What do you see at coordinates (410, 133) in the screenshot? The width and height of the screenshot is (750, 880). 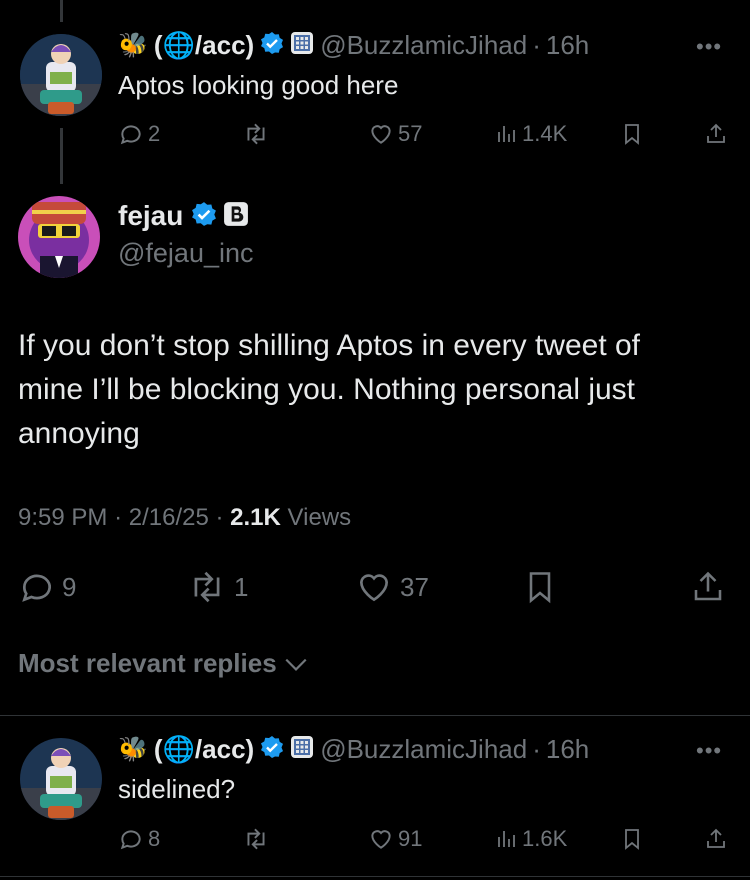 I see `like-count: 57` at bounding box center [410, 133].